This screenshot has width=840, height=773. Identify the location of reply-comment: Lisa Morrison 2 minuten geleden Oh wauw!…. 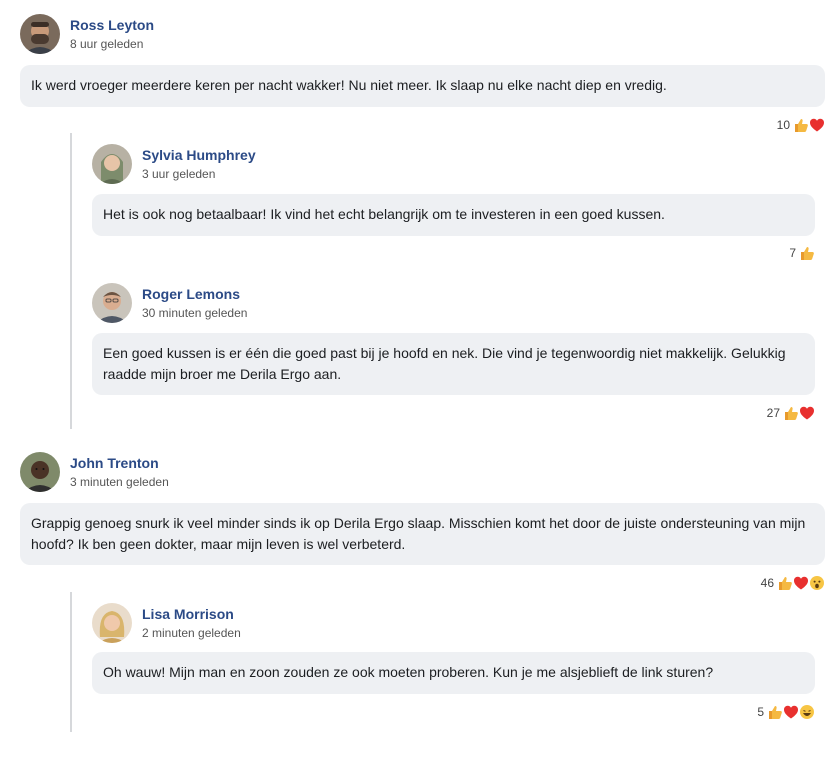
(453, 661).